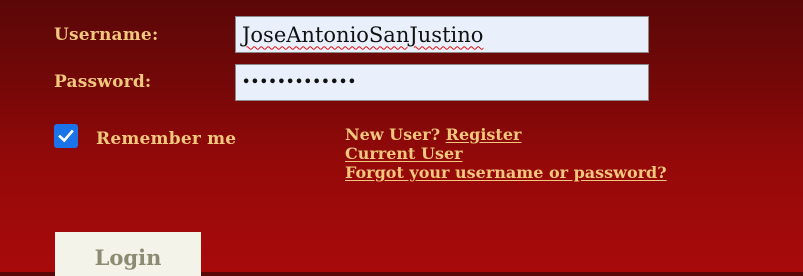 This screenshot has width=803, height=276. Describe the element at coordinates (128, 254) in the screenshot. I see `login-button: Login` at that location.